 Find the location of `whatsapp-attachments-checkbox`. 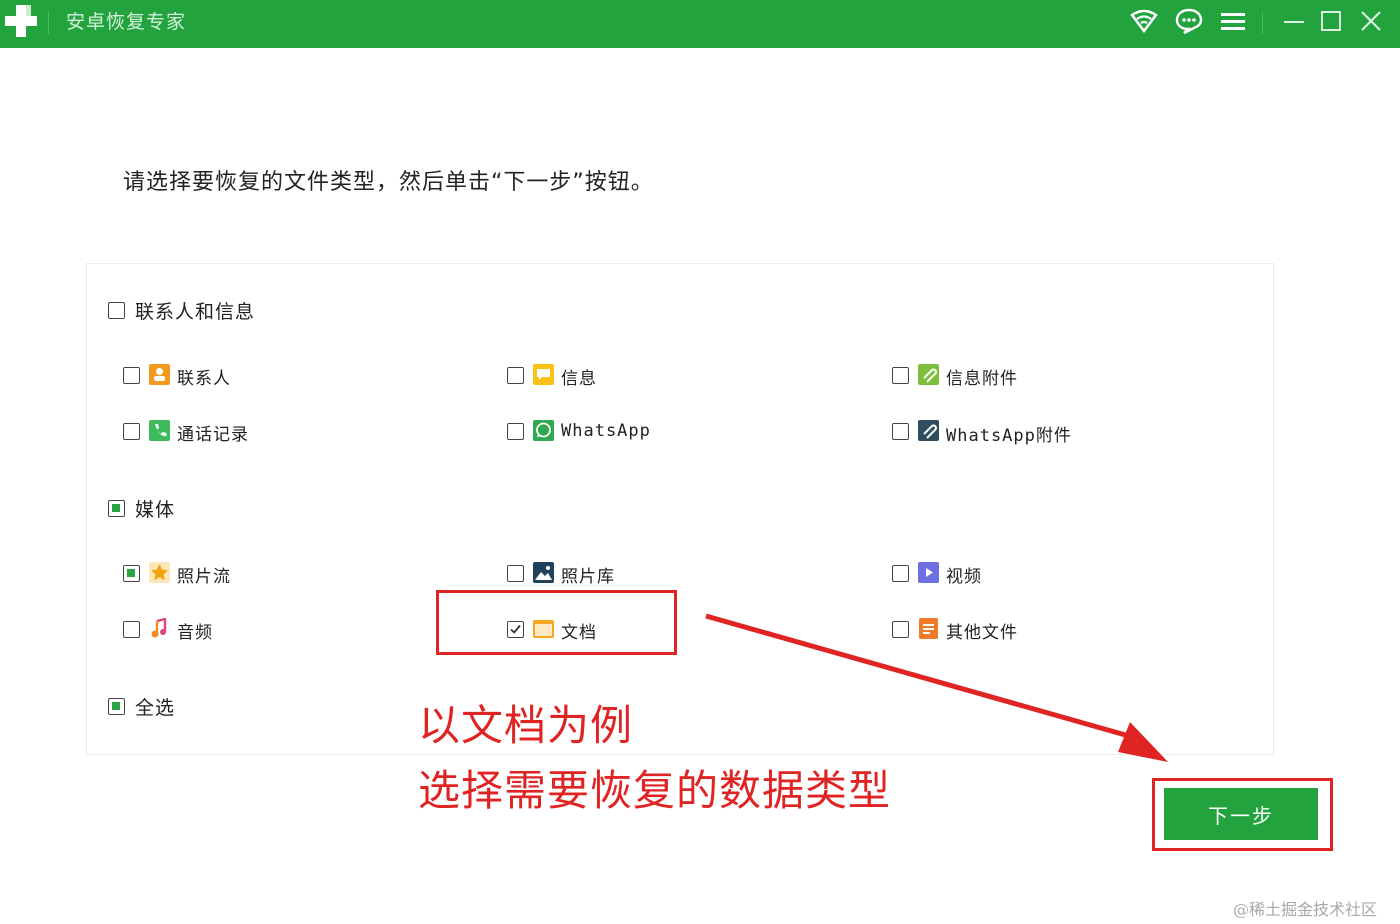

whatsapp-attachments-checkbox is located at coordinates (900, 431).